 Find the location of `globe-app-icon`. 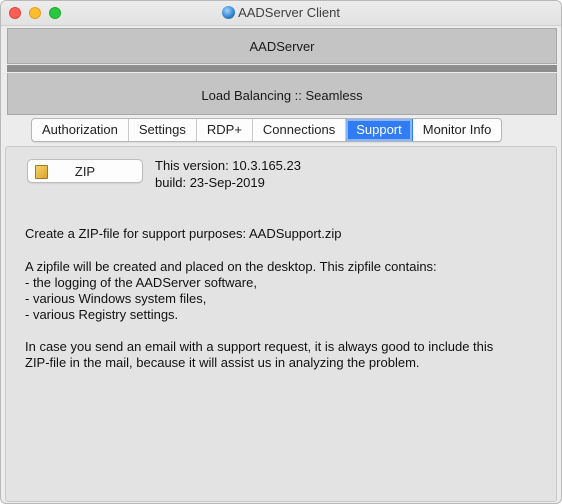

globe-app-icon is located at coordinates (229, 12).